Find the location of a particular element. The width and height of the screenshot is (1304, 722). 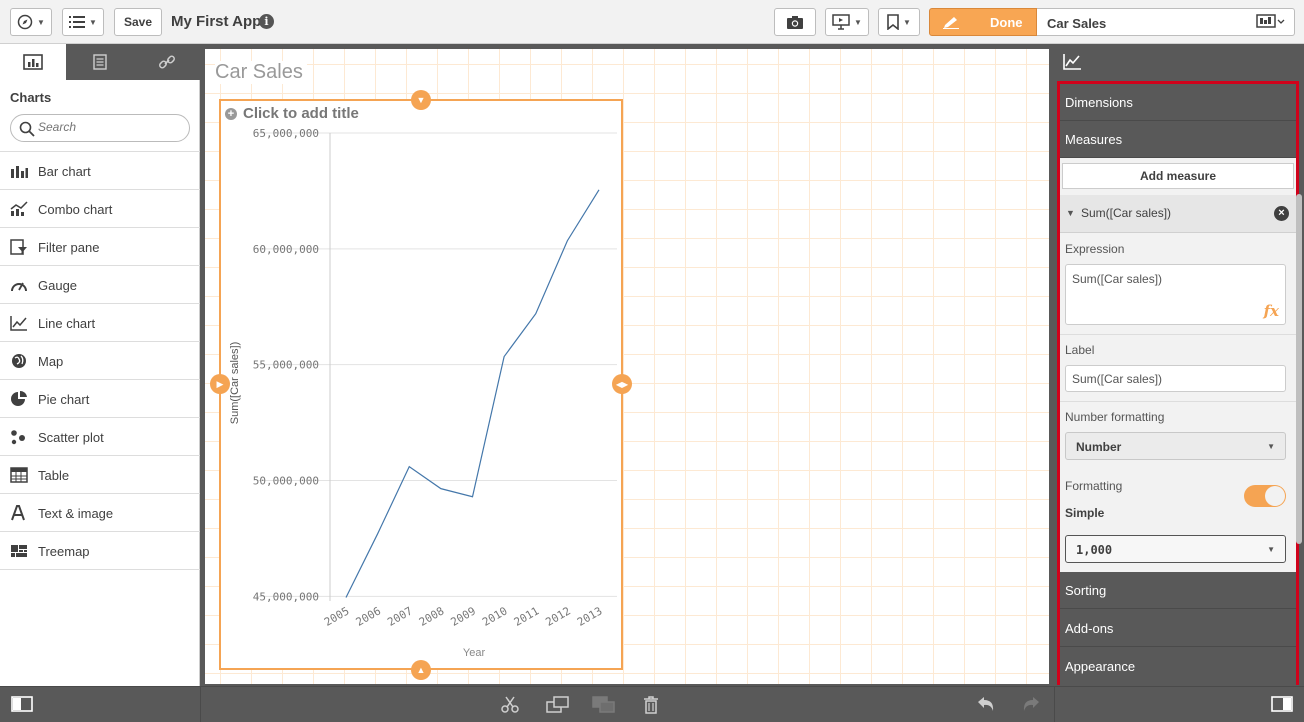

measure-name: Sum([Car sales]) is located at coordinates (1126, 213).